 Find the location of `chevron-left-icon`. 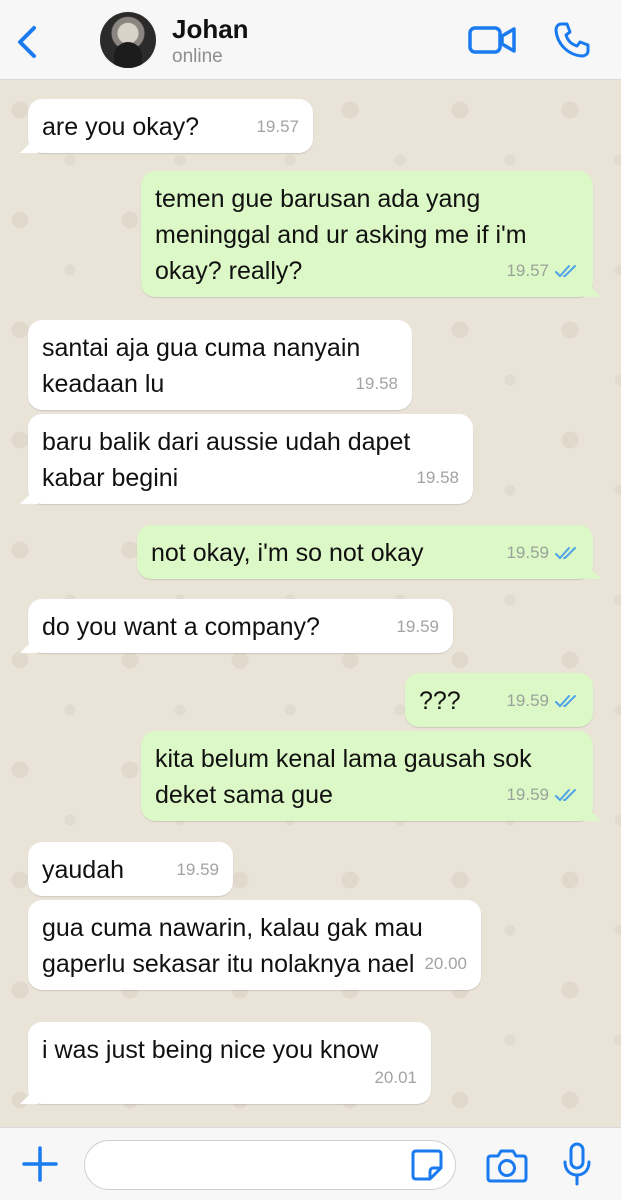

chevron-left-icon is located at coordinates (27, 42).